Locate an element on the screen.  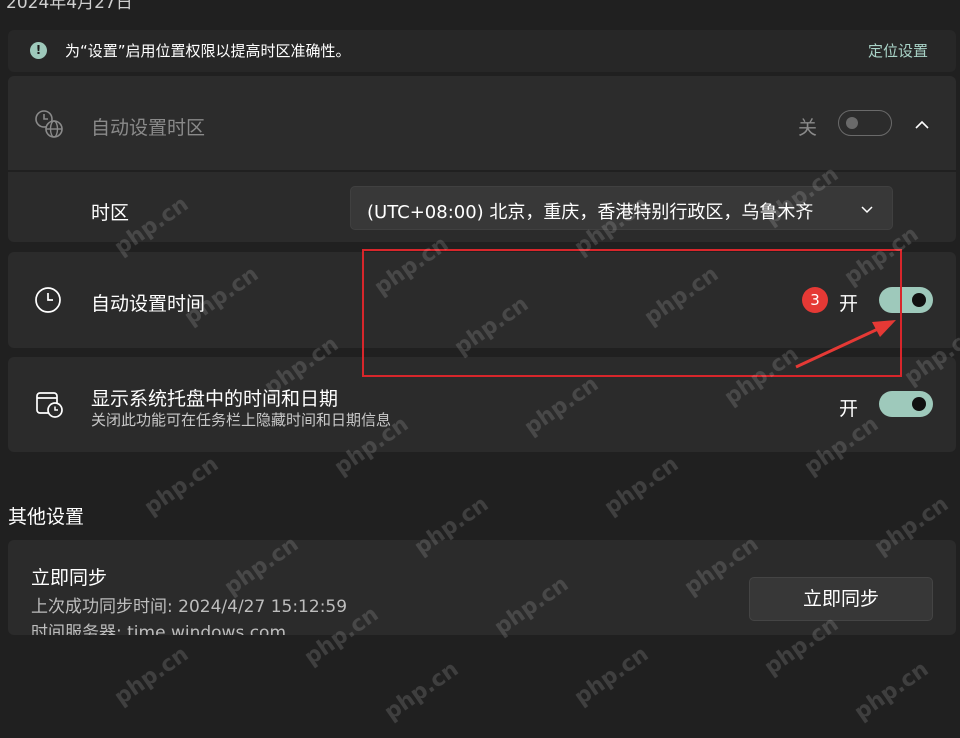
auto-timezone-label: 自动设置时区 is located at coordinates (148, 128).